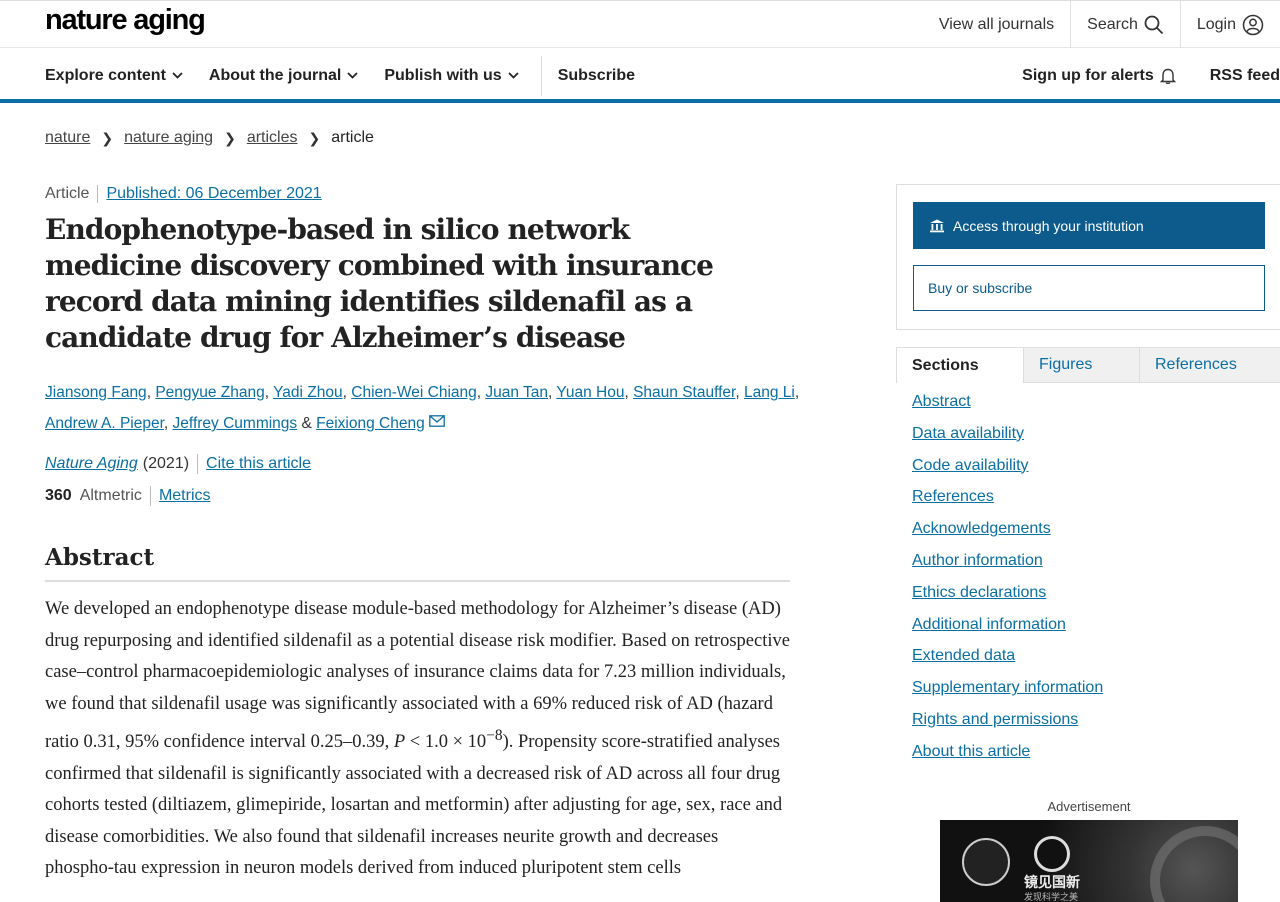 The width and height of the screenshot is (1280, 902). Describe the element at coordinates (275, 75) in the screenshot. I see `nav-about-journal-label: About the journal` at that location.